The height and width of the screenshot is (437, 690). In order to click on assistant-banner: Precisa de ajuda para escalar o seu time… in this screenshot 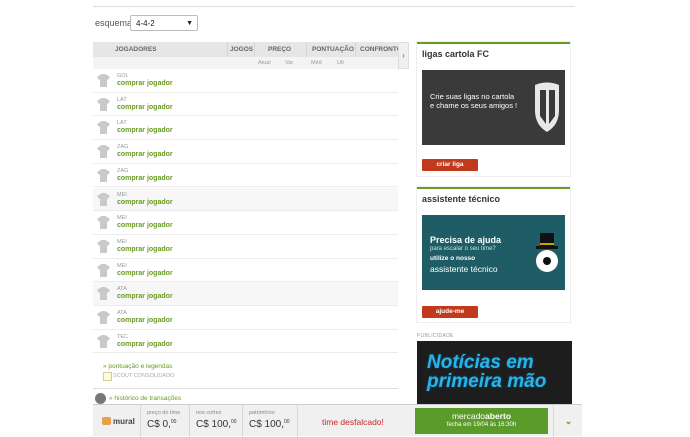, I will do `click(493, 252)`.